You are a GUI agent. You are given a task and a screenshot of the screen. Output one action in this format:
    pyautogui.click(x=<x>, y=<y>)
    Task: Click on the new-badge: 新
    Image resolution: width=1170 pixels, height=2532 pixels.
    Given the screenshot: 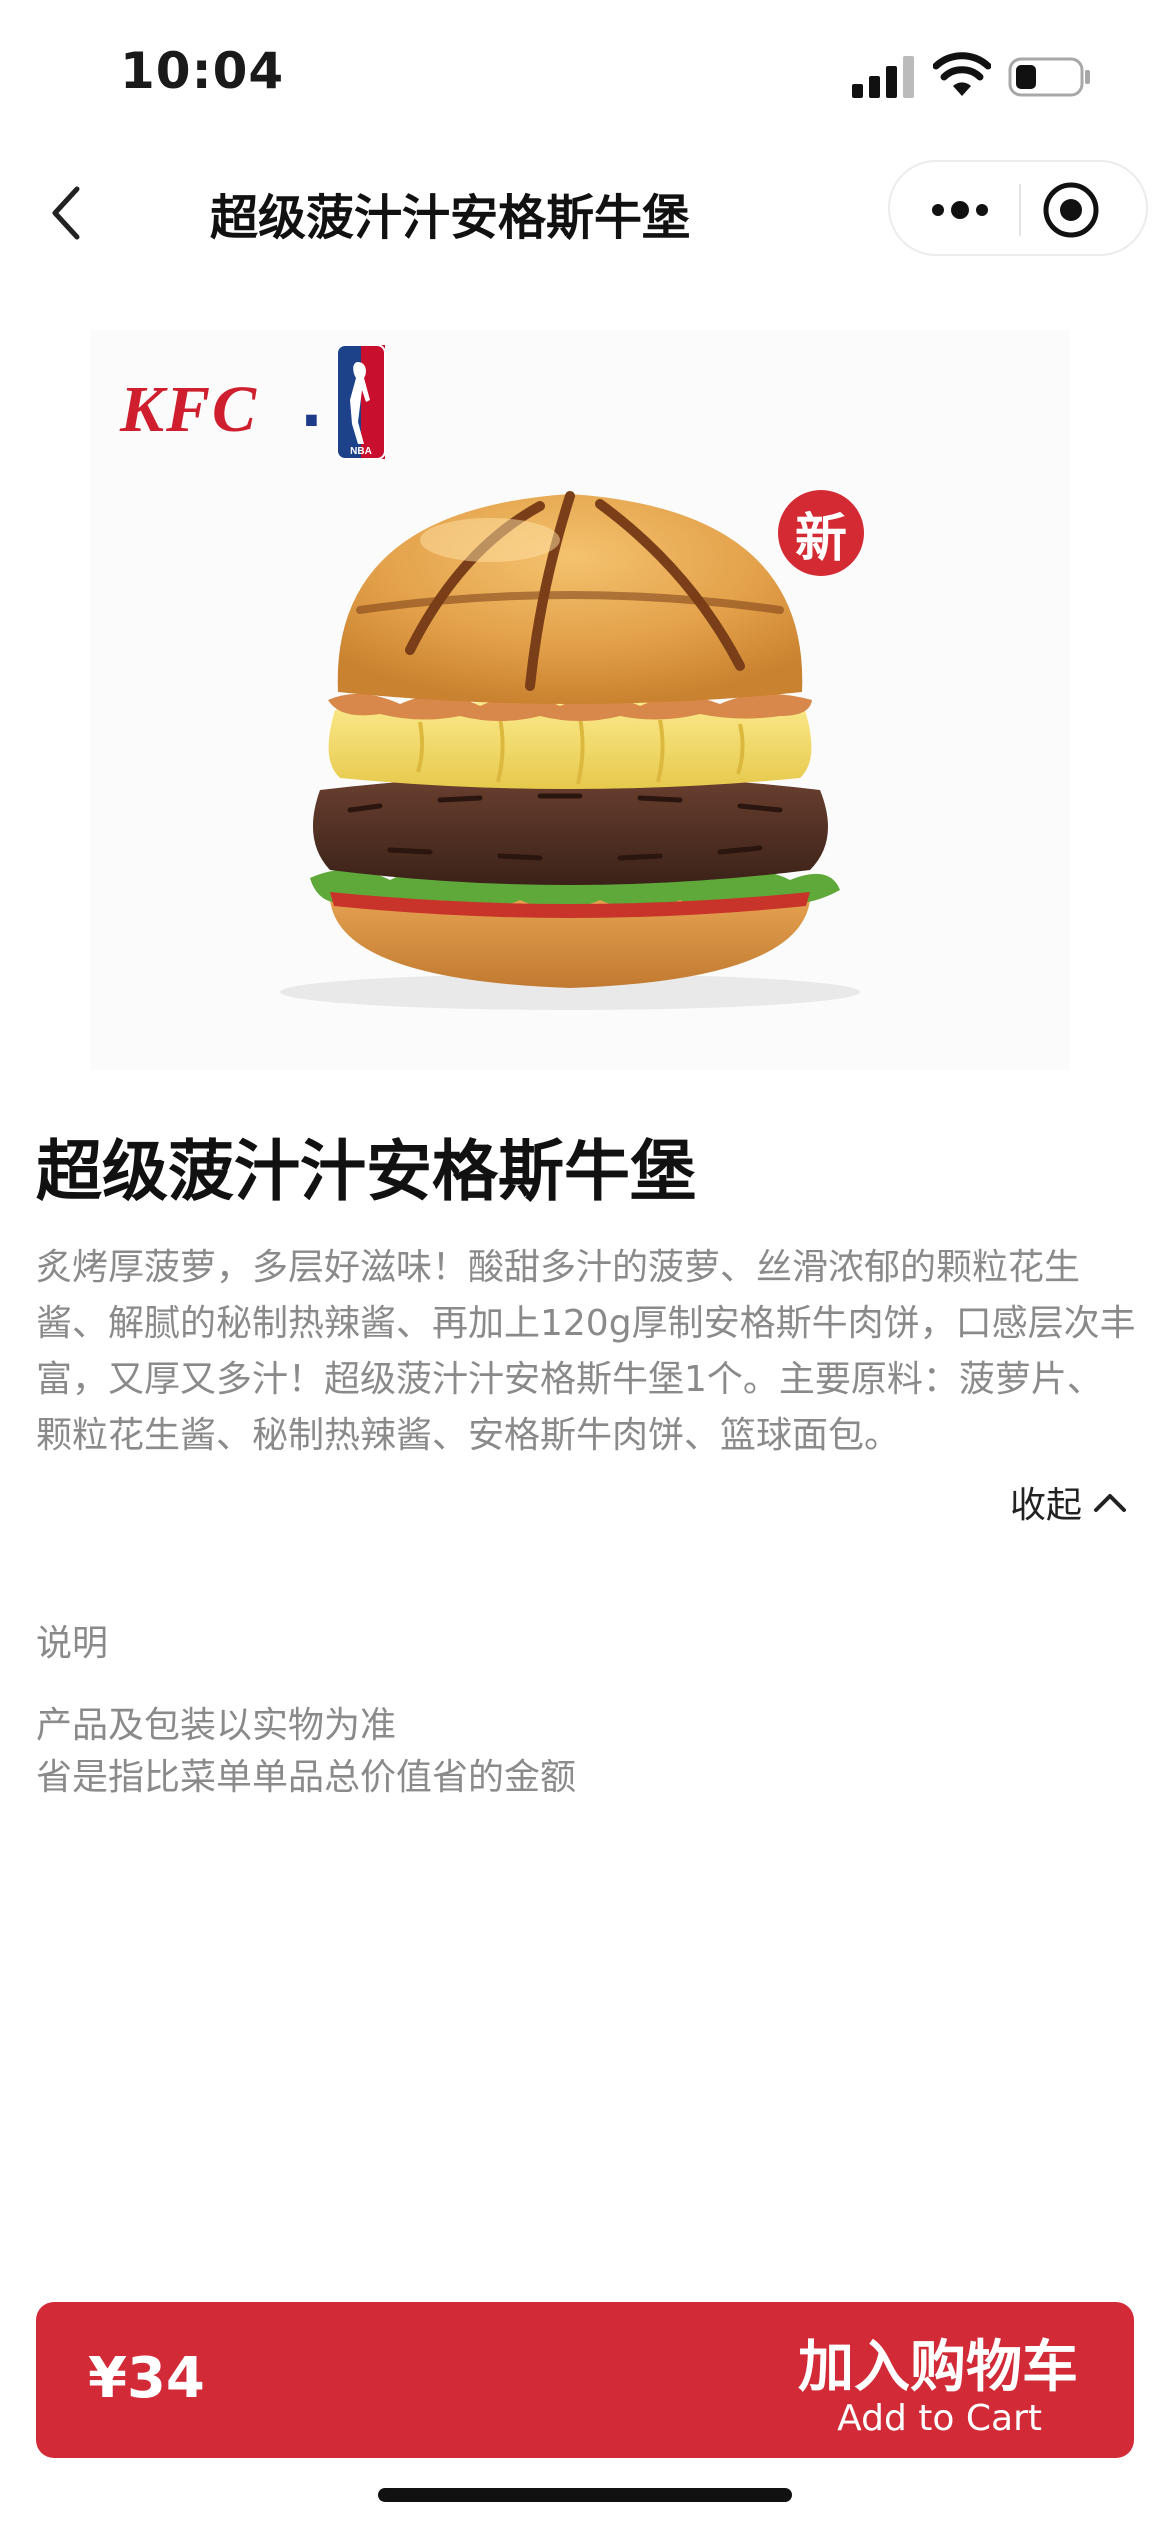 What is the action you would take?
    pyautogui.click(x=821, y=533)
    